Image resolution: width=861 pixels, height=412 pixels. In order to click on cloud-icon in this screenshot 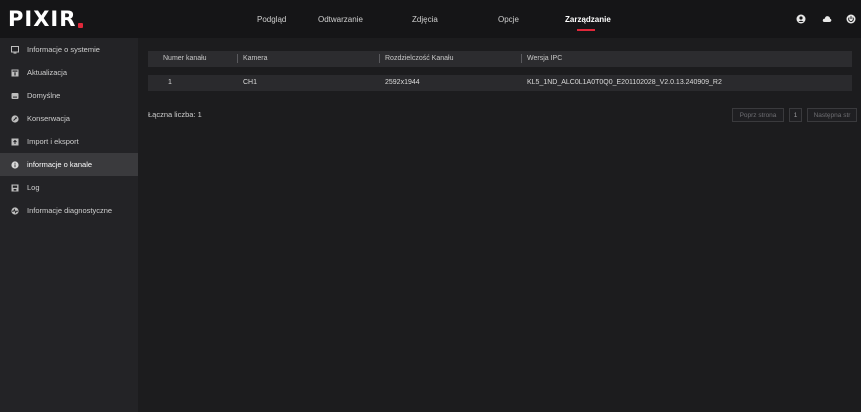, I will do `click(827, 19)`.